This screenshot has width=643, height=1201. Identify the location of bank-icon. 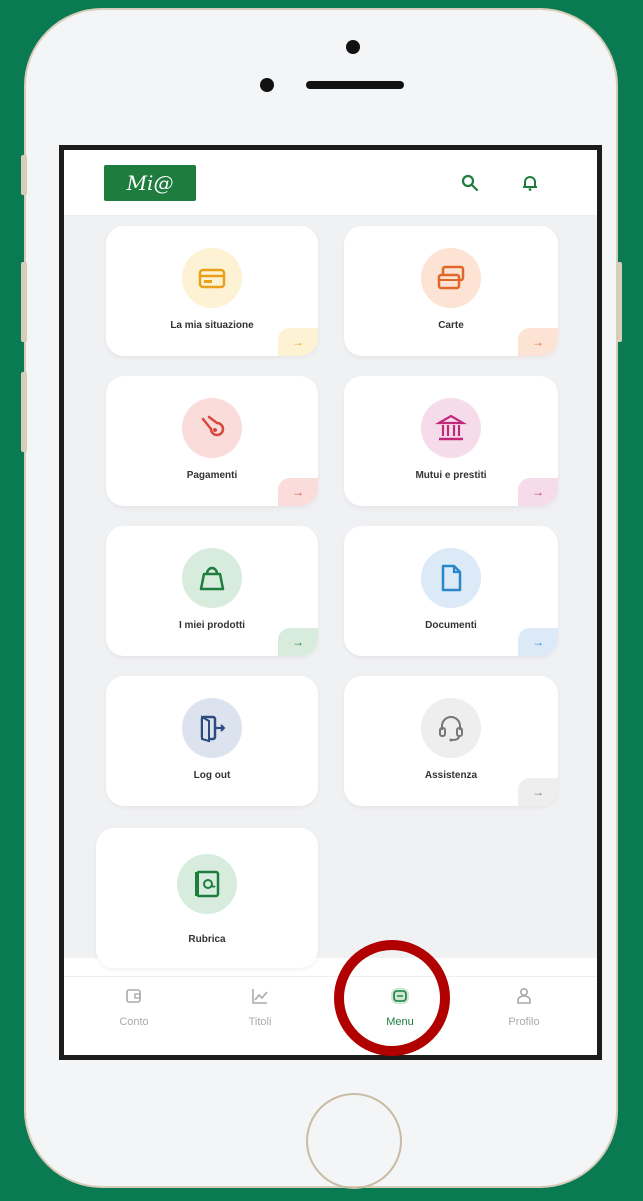
(451, 428).